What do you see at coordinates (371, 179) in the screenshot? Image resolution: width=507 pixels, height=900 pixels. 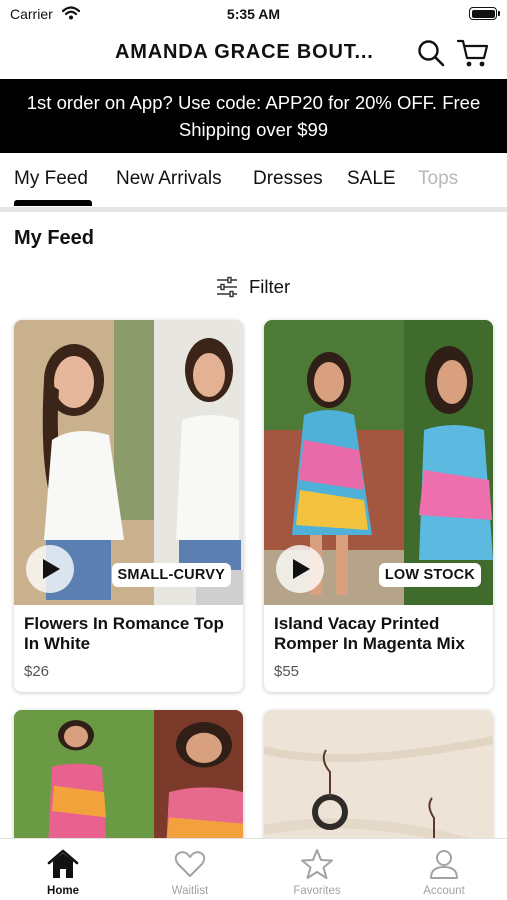 I see `tab-sale: SALE` at bounding box center [371, 179].